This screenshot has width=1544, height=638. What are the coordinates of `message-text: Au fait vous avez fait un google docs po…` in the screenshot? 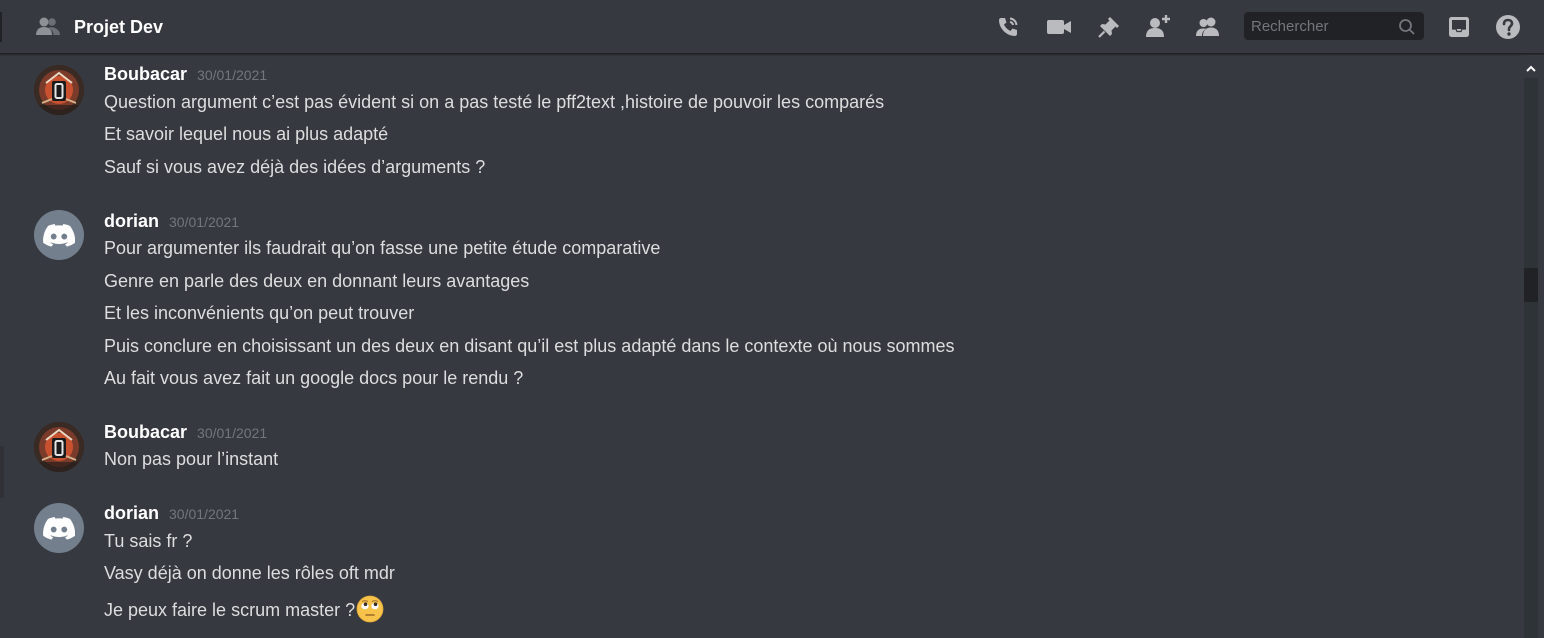 It's located at (314, 378).